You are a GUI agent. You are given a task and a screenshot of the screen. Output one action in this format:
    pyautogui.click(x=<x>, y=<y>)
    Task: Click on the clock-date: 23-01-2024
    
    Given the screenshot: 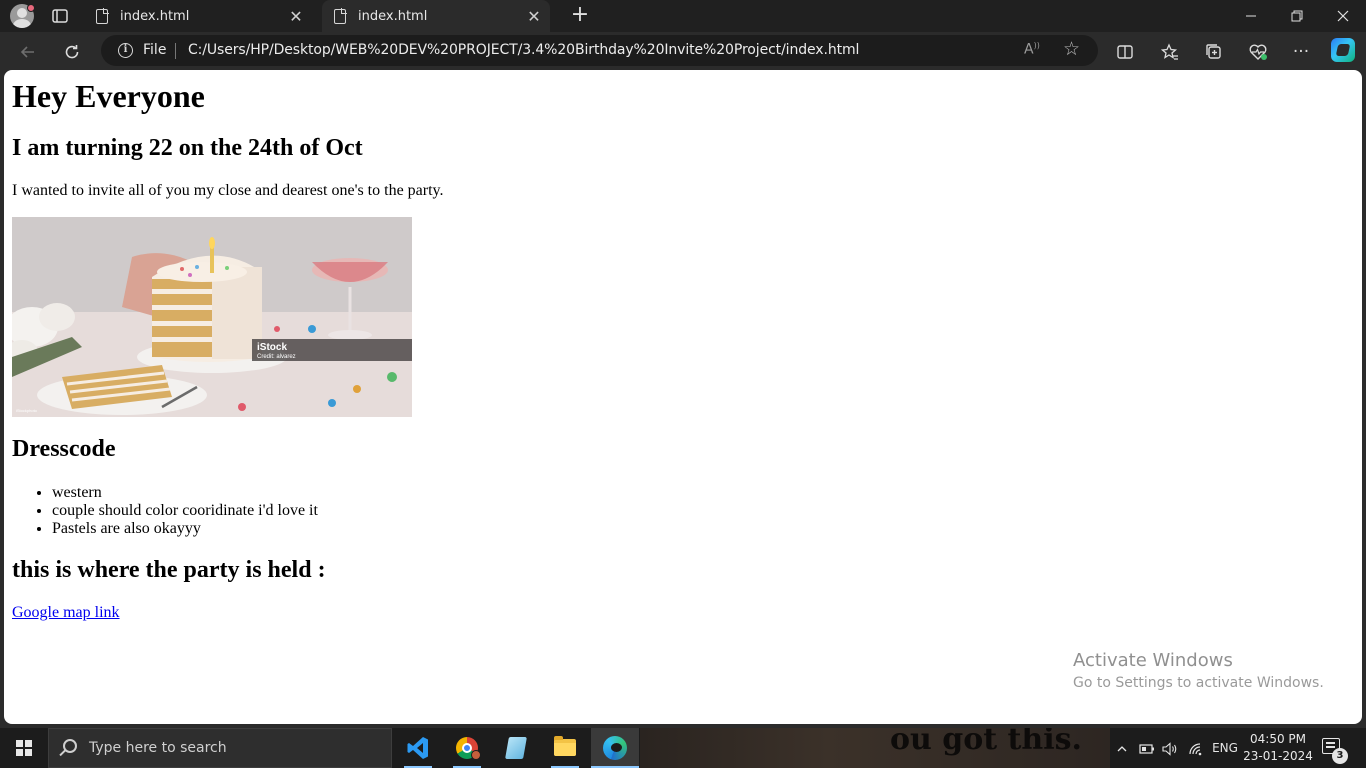 What is the action you would take?
    pyautogui.click(x=1278, y=756)
    